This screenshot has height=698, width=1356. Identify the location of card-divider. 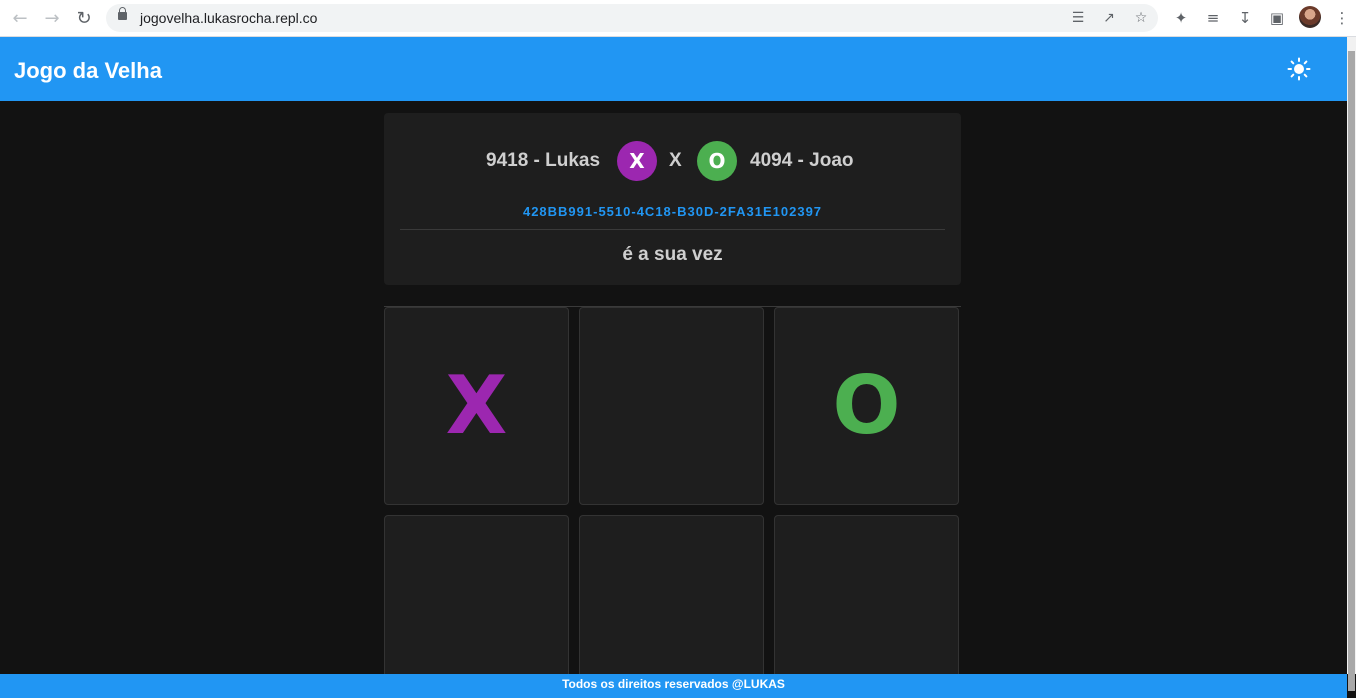
(672, 229).